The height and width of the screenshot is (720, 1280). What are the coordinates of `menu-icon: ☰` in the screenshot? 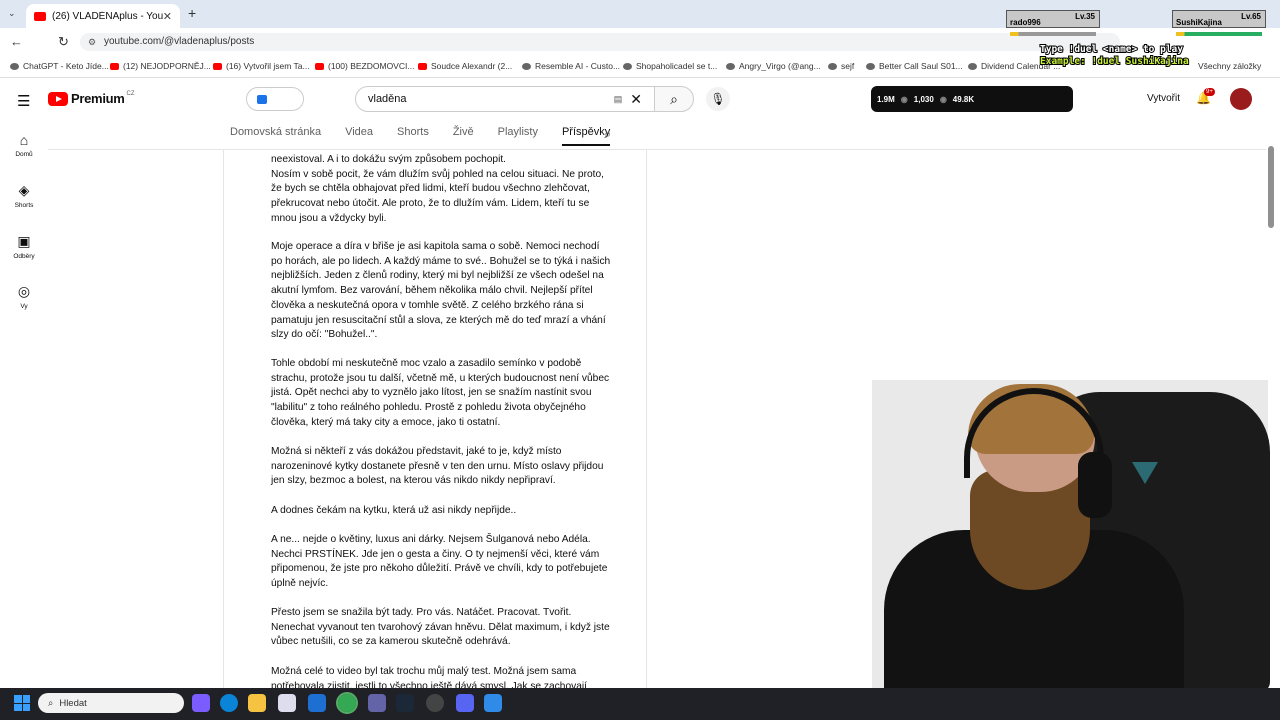 It's located at (23, 101).